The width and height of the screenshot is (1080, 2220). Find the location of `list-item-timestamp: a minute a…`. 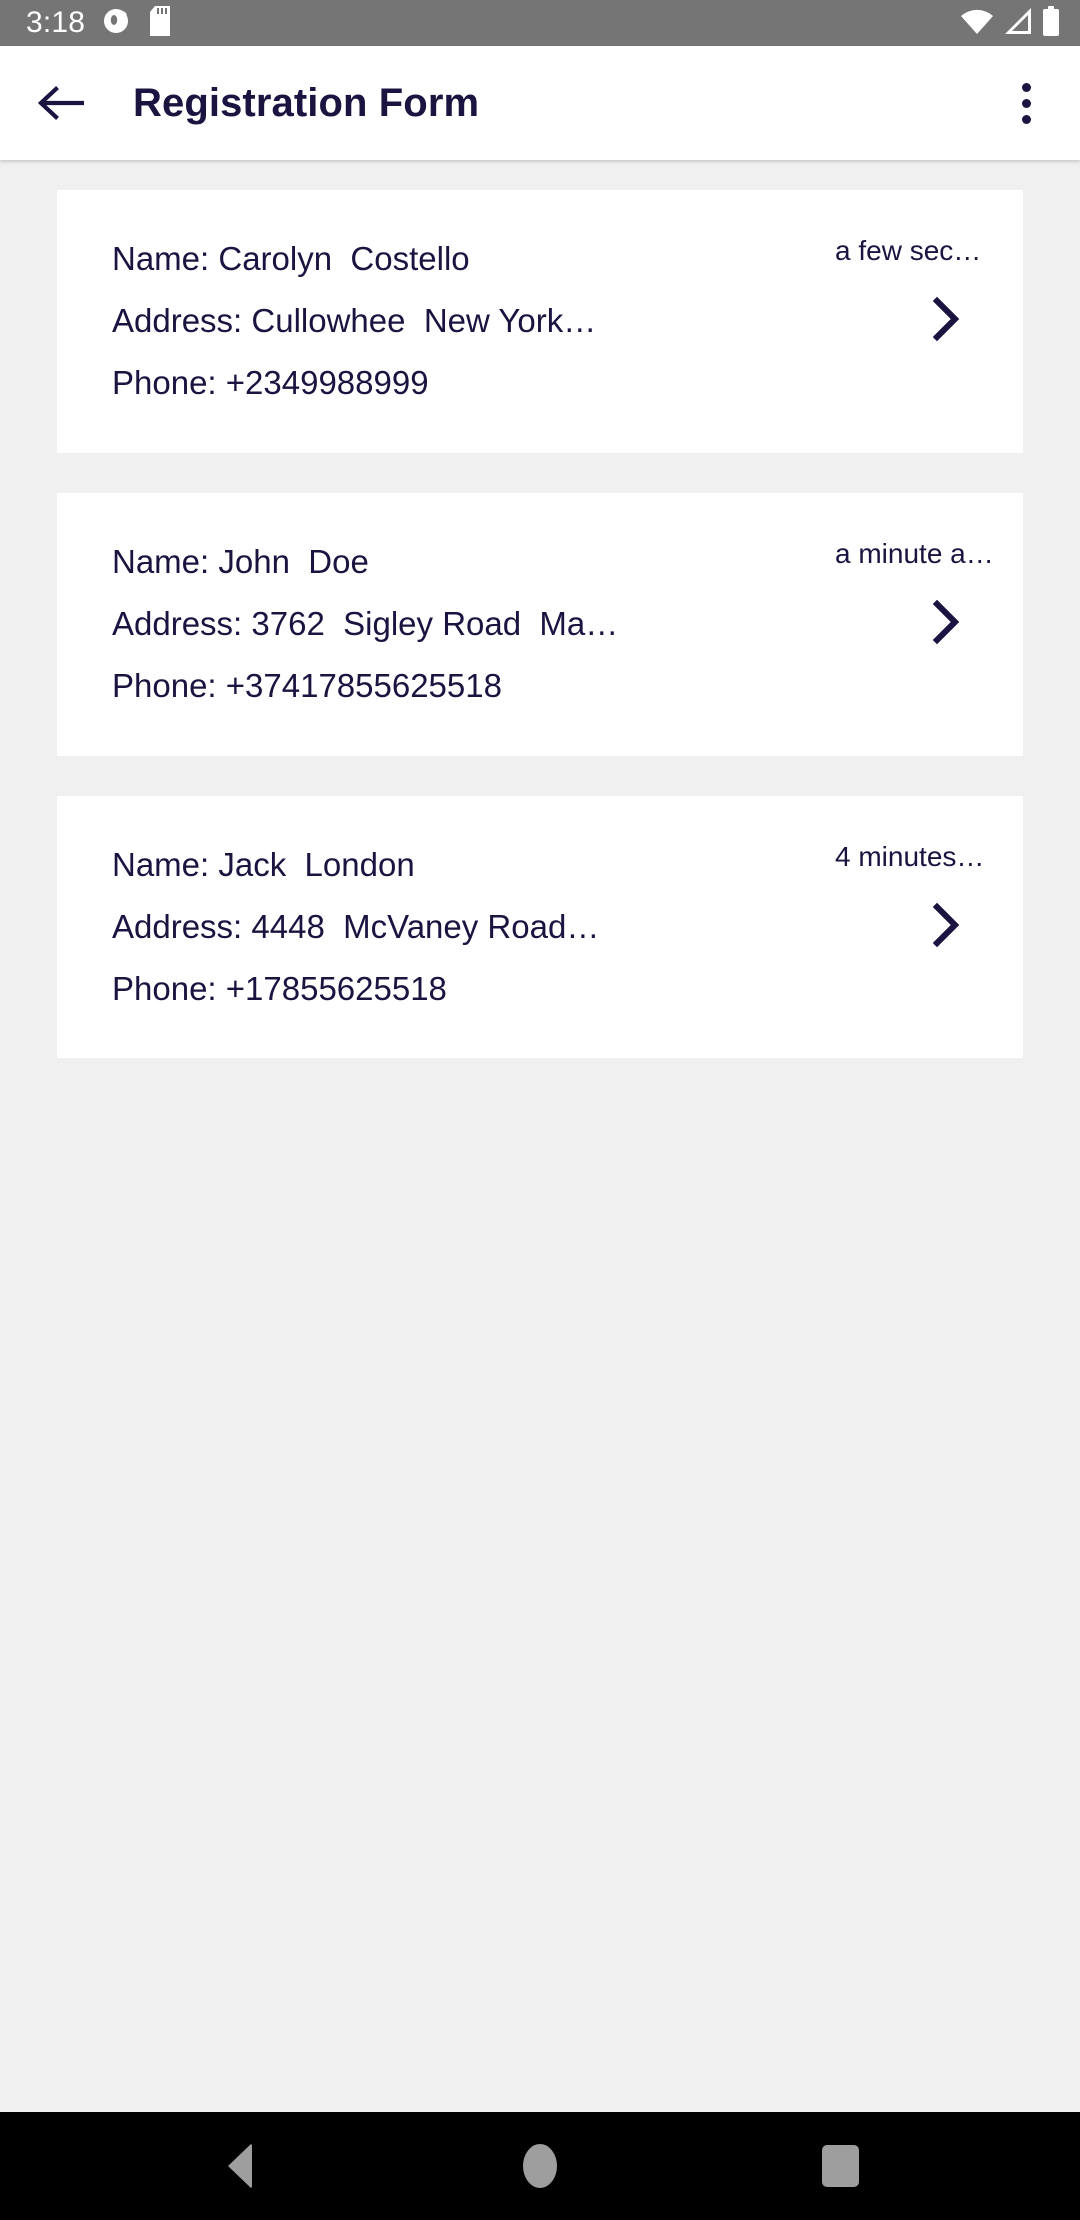

list-item-timestamp: a minute a… is located at coordinates (914, 553).